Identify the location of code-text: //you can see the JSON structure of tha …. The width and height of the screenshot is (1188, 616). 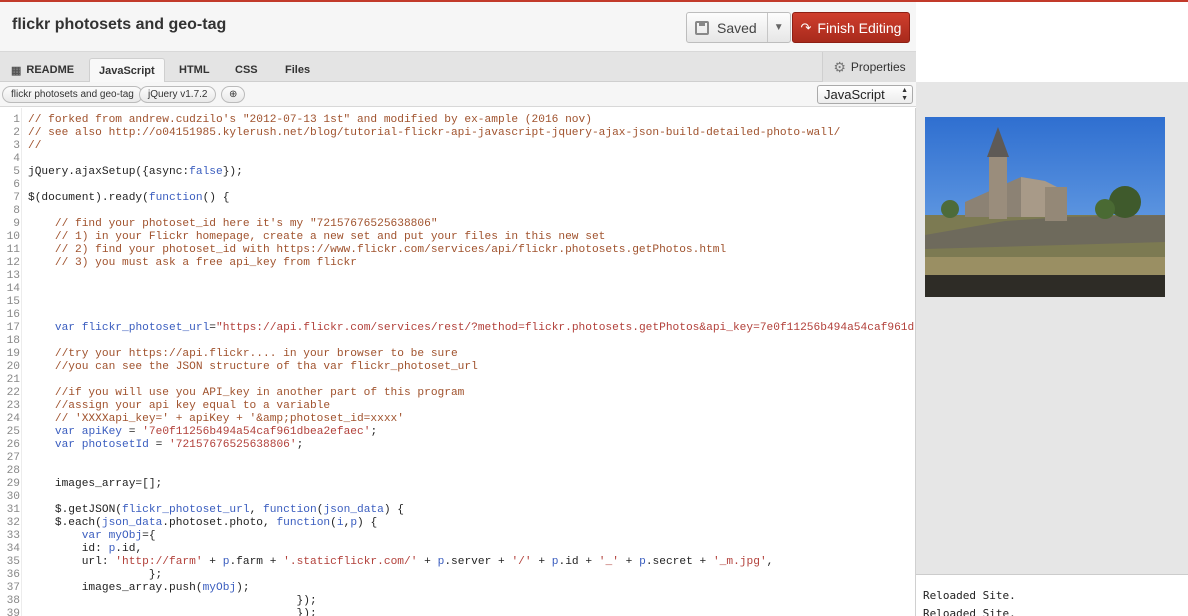
(253, 367).